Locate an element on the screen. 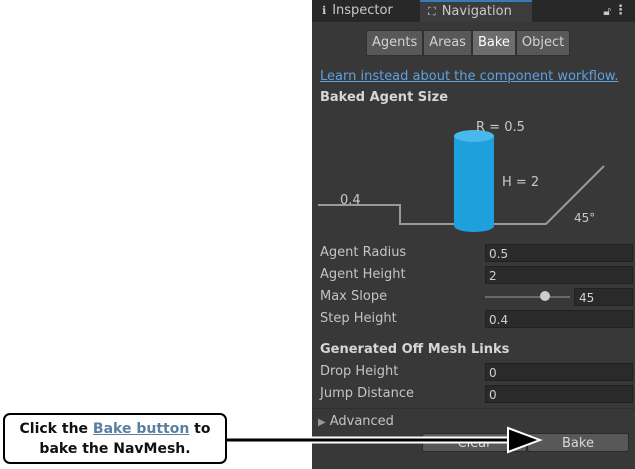  mode-segmented-control: Agents Areas Bake Object is located at coordinates (468, 43).